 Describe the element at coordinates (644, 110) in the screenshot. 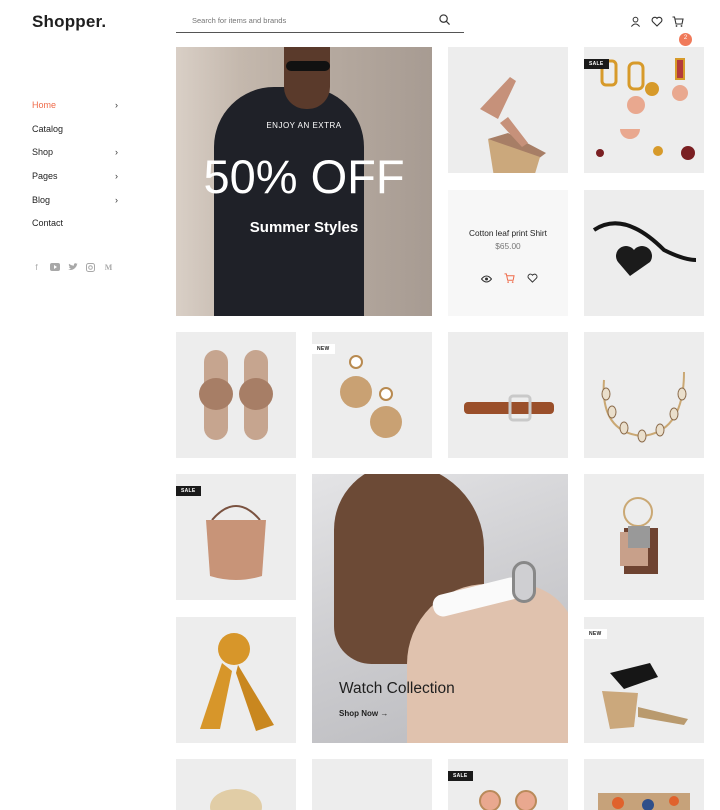

I see `product-tile-earrings: SALE` at that location.